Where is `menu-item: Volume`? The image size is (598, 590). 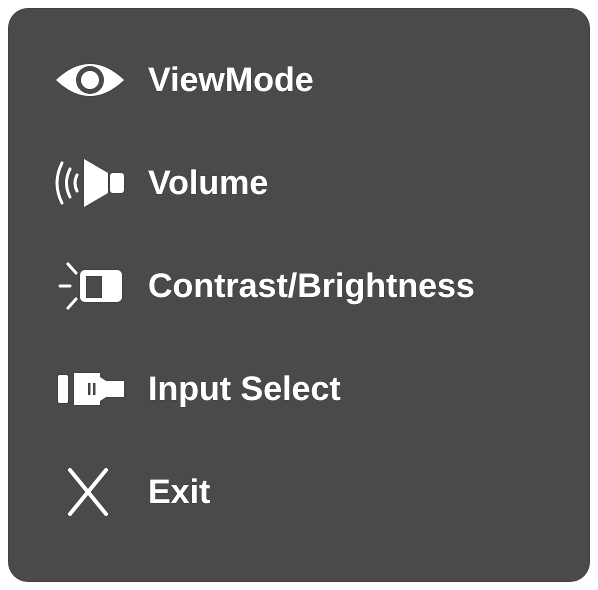 menu-item: Volume is located at coordinates (208, 183).